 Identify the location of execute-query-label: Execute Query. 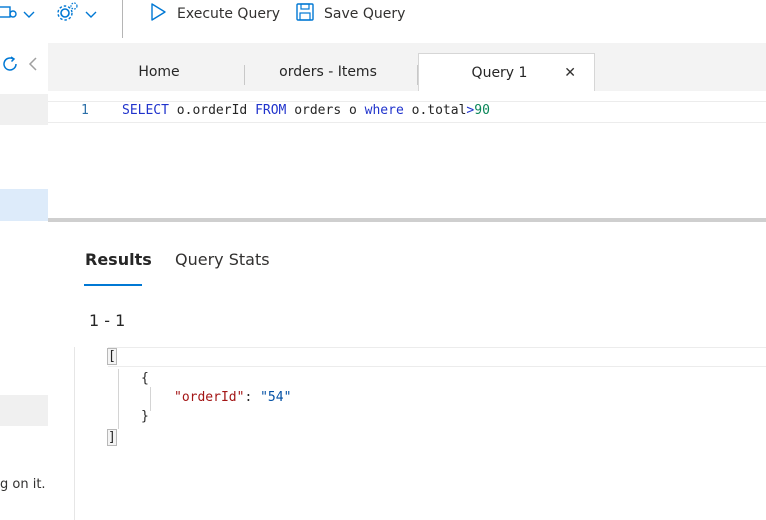
(228, 14).